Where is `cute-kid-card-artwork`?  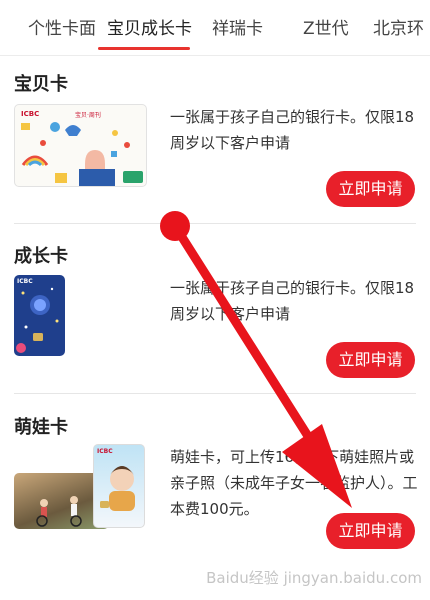 cute-kid-card-artwork is located at coordinates (117, 488).